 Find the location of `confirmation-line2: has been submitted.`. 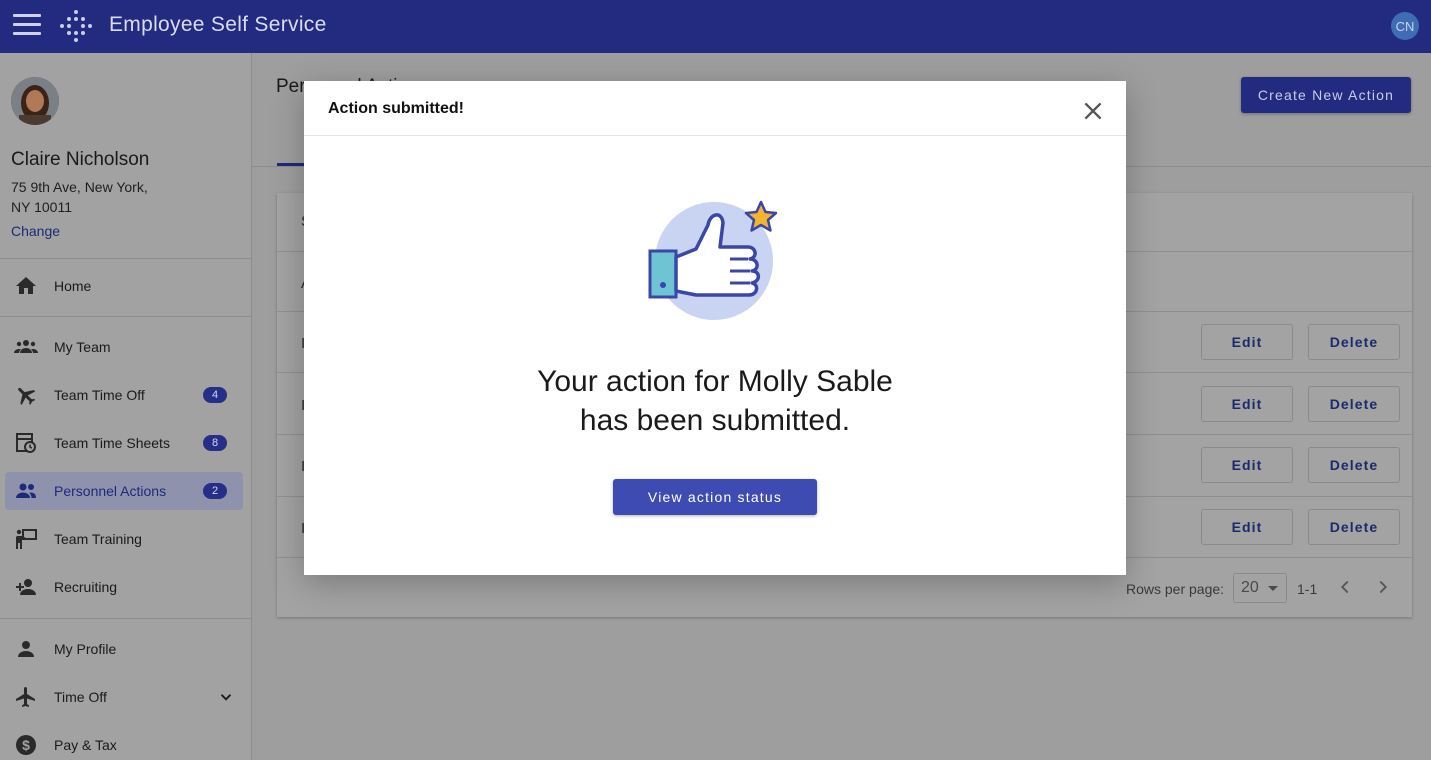

confirmation-line2: has been submitted. is located at coordinates (715, 420).